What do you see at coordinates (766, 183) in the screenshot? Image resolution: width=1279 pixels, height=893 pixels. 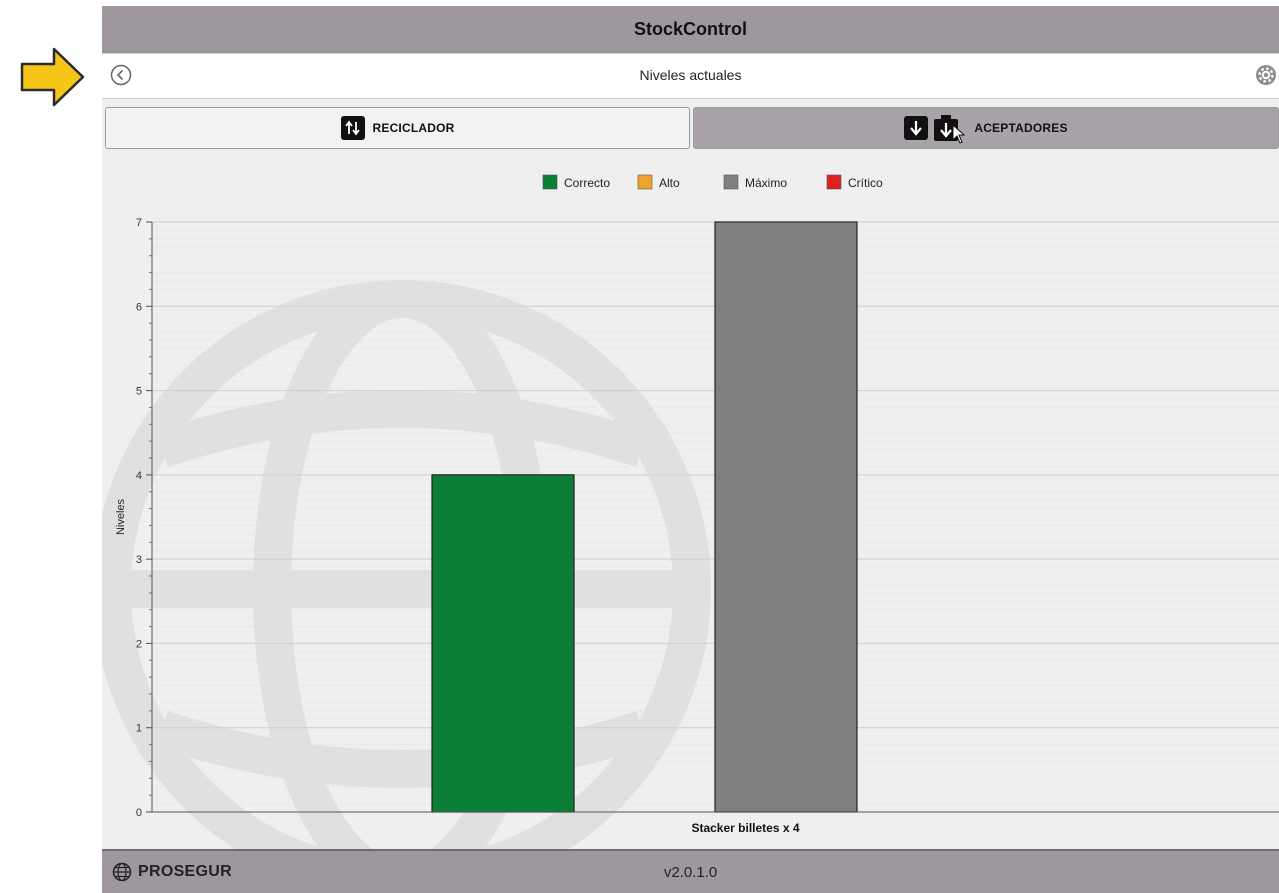 I see `legend-label: Máximo` at bounding box center [766, 183].